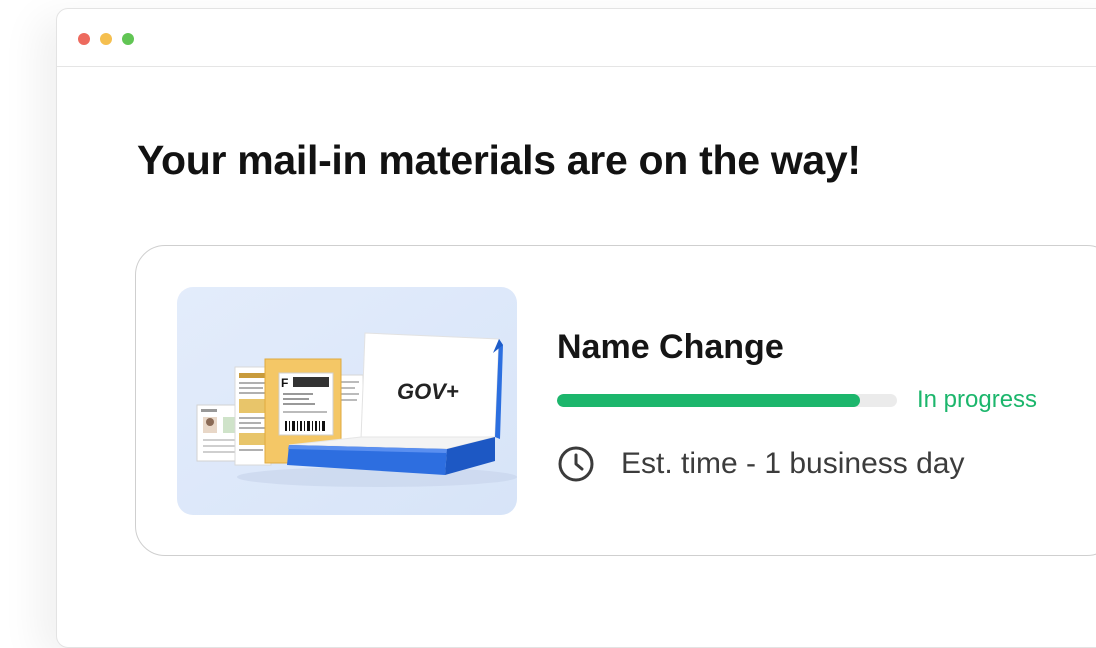  What do you see at coordinates (576, 464) in the screenshot?
I see `clock-icon` at bounding box center [576, 464].